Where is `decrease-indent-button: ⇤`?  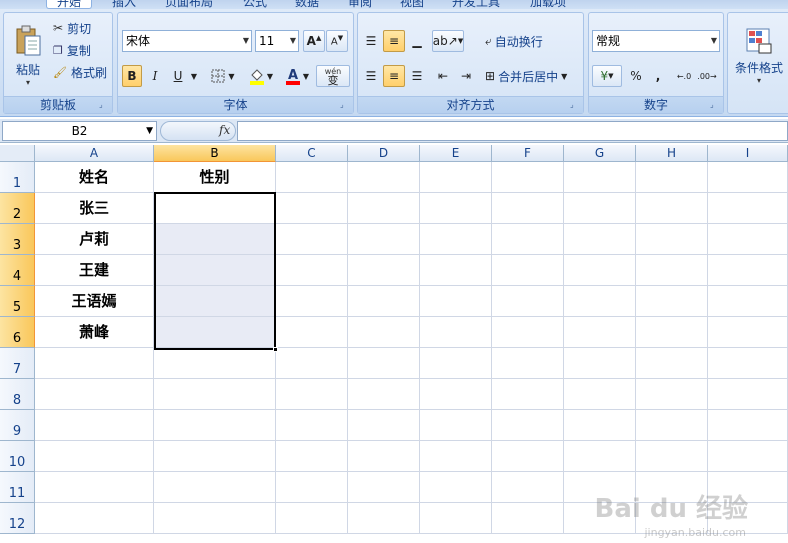
decrease-indent-button: ⇤ is located at coordinates (443, 76).